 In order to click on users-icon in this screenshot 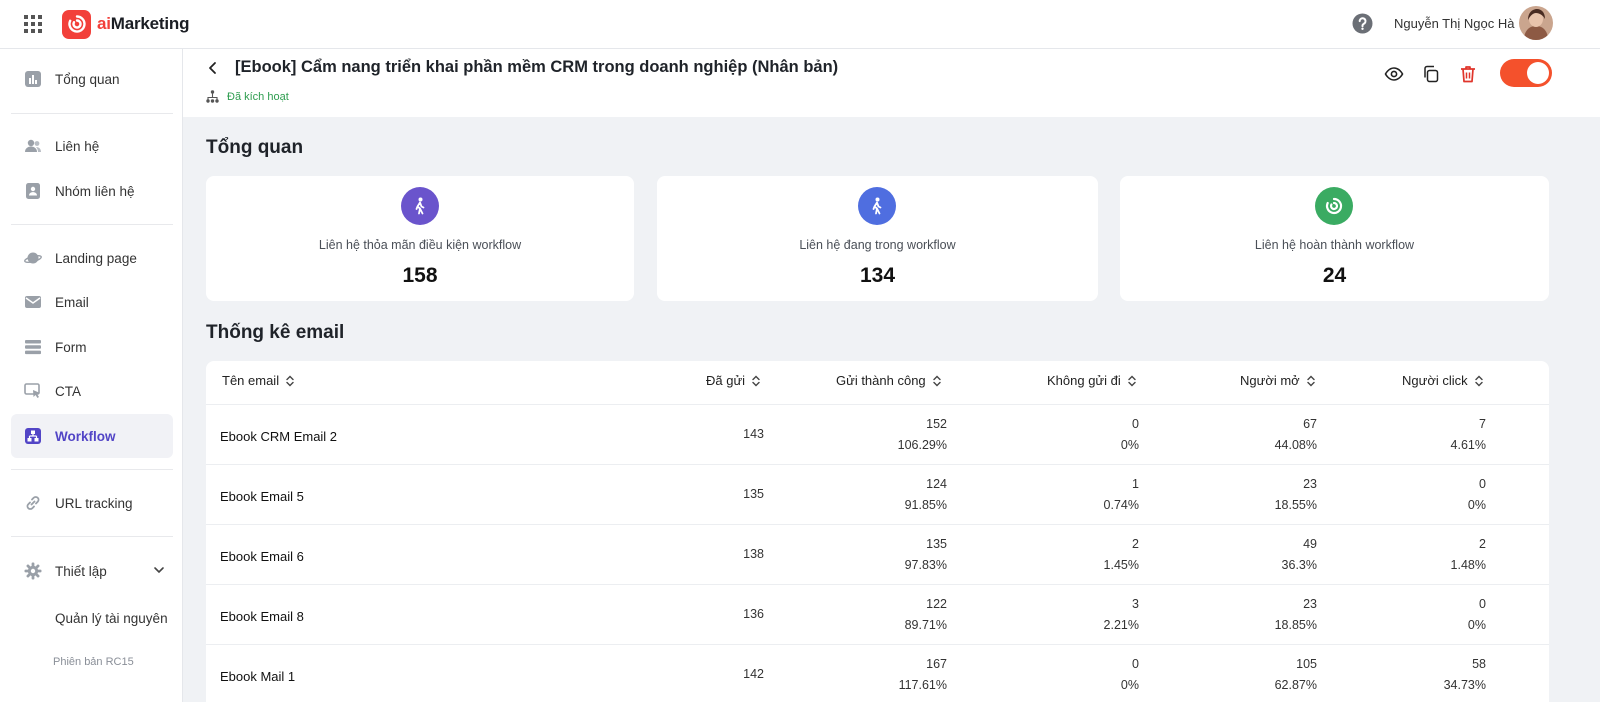, I will do `click(33, 145)`.